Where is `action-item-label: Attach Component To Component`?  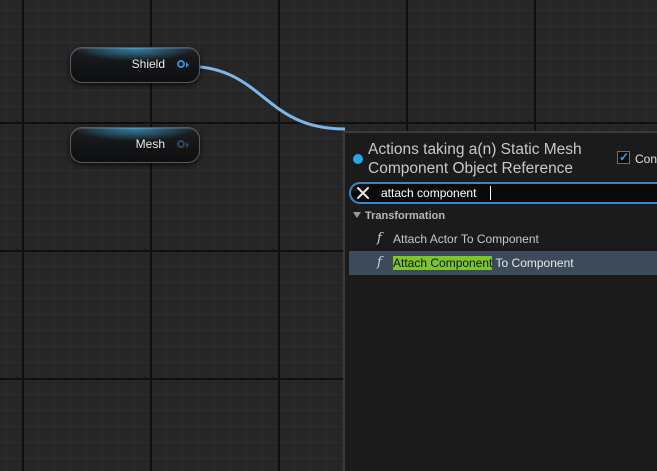 action-item-label: Attach Component To Component is located at coordinates (483, 263).